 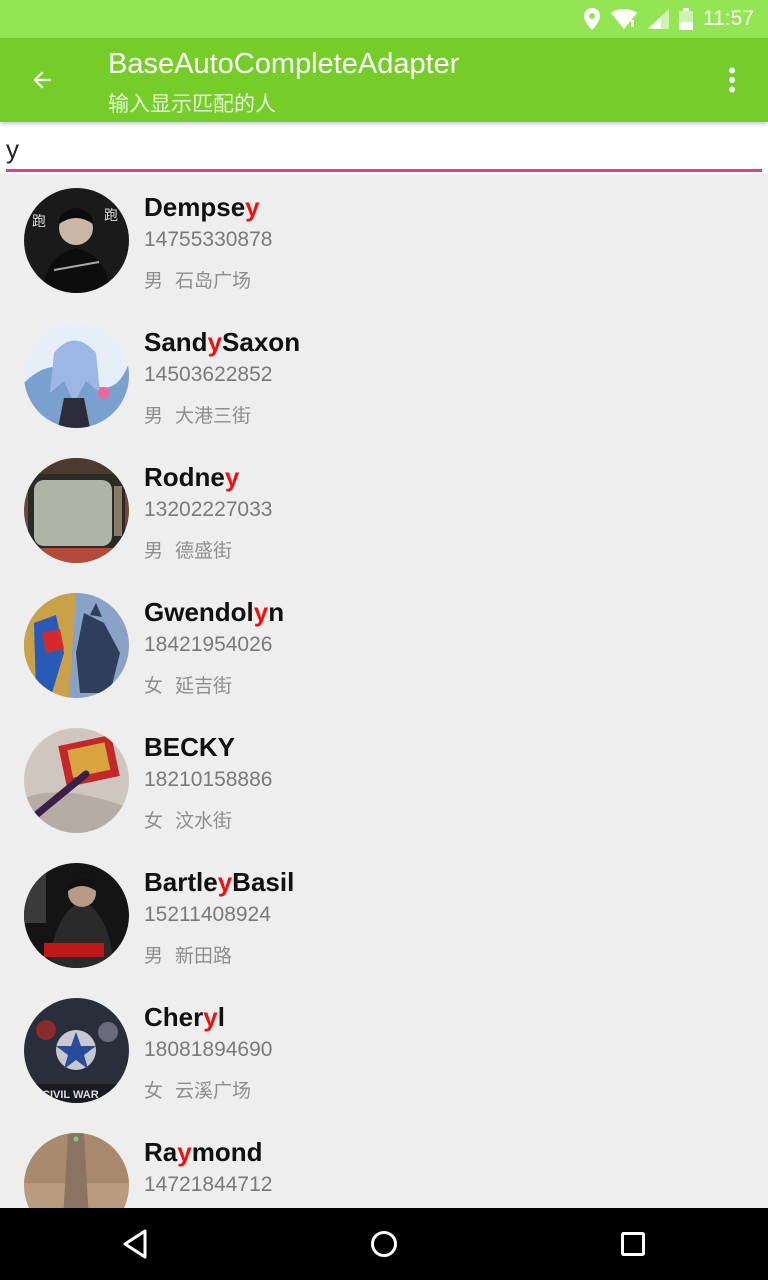 What do you see at coordinates (384, 781) in the screenshot?
I see `list-item: BECKY 18210158886 女汶水街` at bounding box center [384, 781].